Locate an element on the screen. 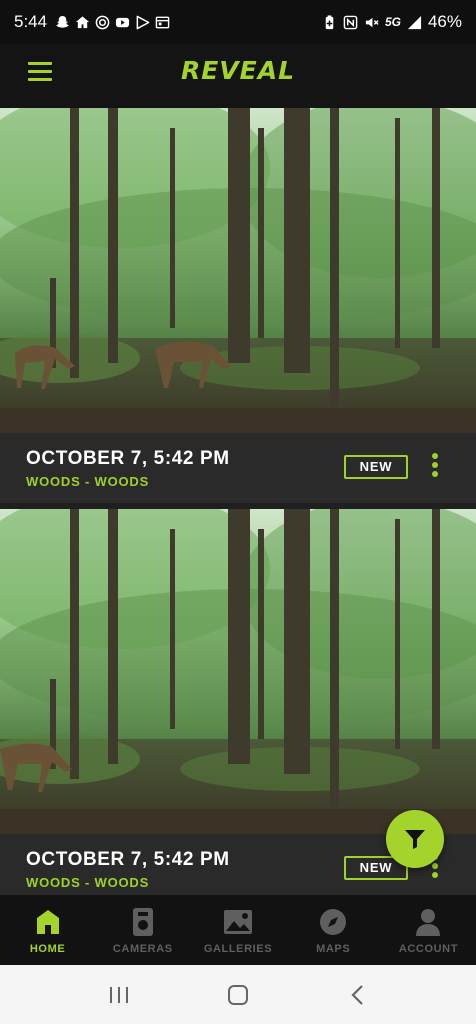 This screenshot has width=476, height=1024. nav-label: MAPS is located at coordinates (333, 949).